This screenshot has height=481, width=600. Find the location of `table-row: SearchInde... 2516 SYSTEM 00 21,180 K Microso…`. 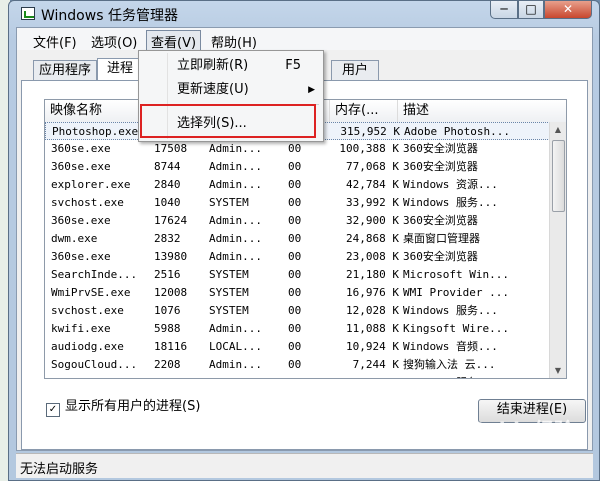

table-row: SearchInde... 2516 SYSTEM 00 21,180 K Microso… is located at coordinates (298, 275).